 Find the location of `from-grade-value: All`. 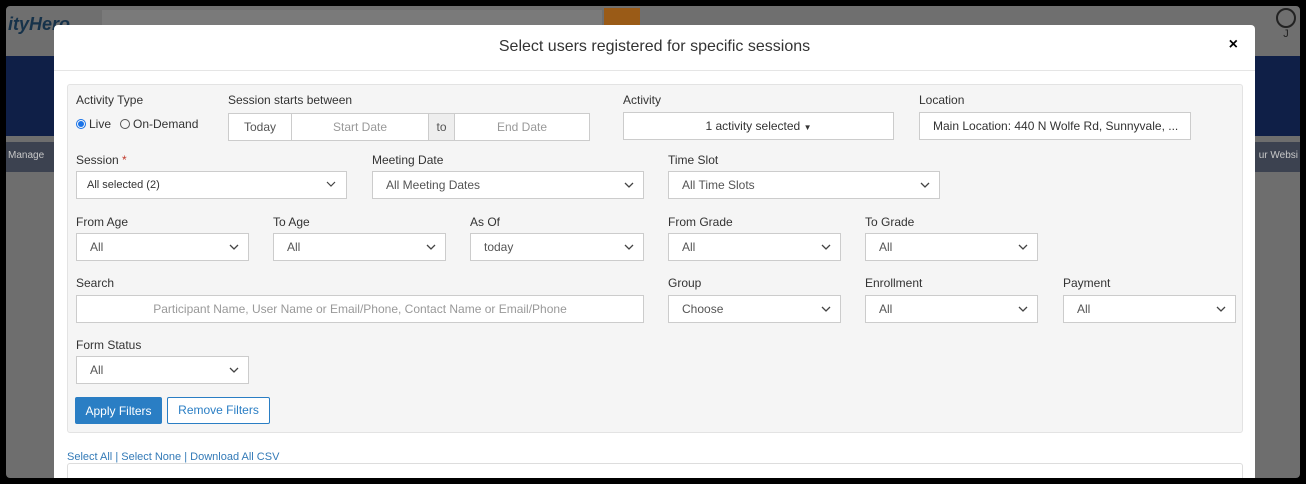

from-grade-value: All is located at coordinates (689, 247).